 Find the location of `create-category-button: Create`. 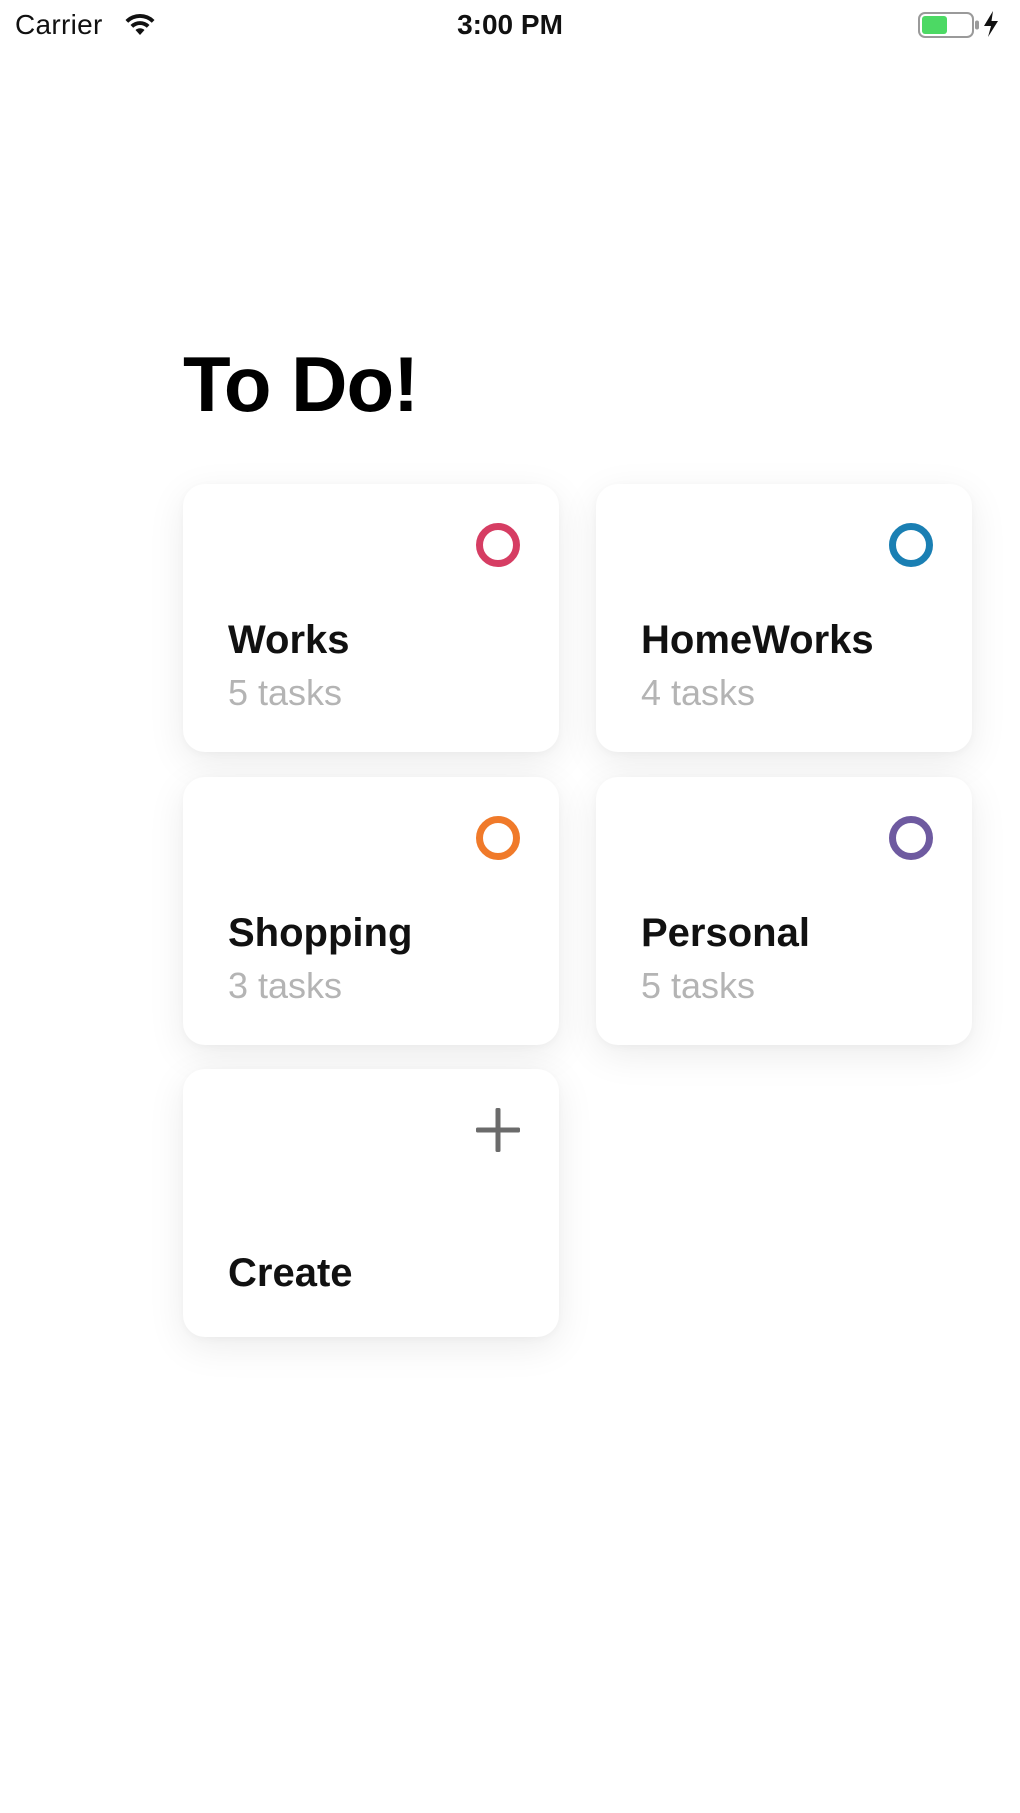

create-category-button: Create is located at coordinates (371, 1203).